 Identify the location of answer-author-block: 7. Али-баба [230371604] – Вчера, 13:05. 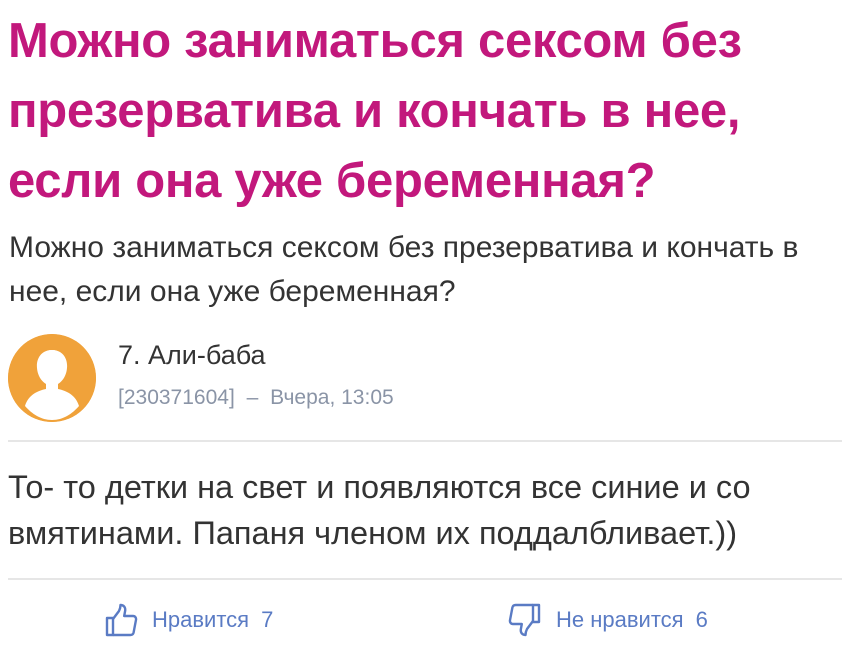
(423, 379).